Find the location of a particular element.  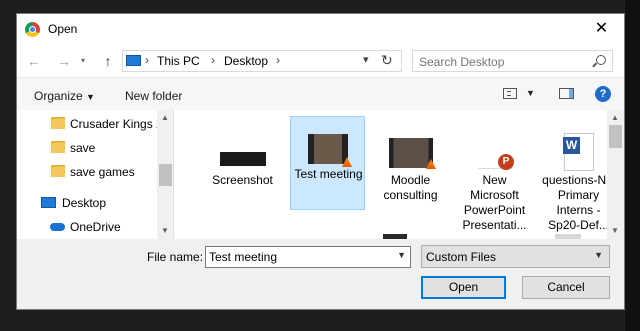

arrow-left-icon: ← is located at coordinates (34, 61).